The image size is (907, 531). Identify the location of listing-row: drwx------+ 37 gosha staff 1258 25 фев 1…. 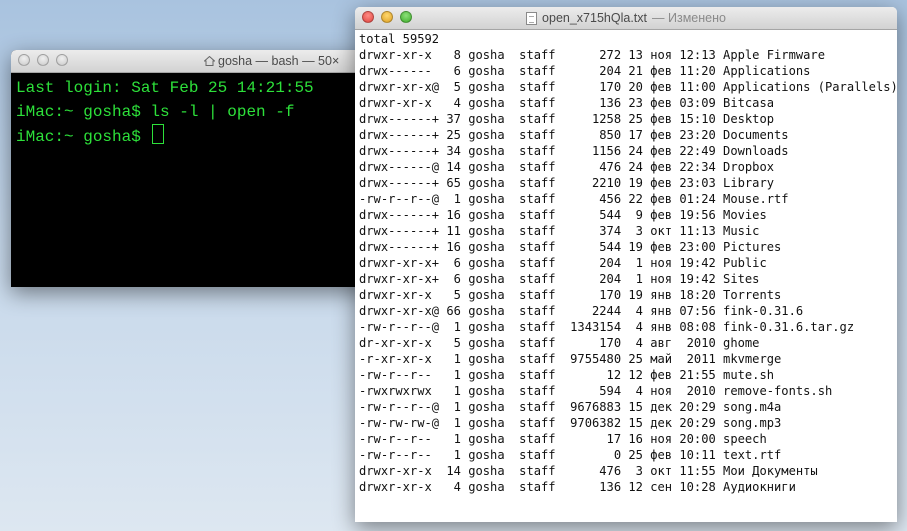
(567, 119).